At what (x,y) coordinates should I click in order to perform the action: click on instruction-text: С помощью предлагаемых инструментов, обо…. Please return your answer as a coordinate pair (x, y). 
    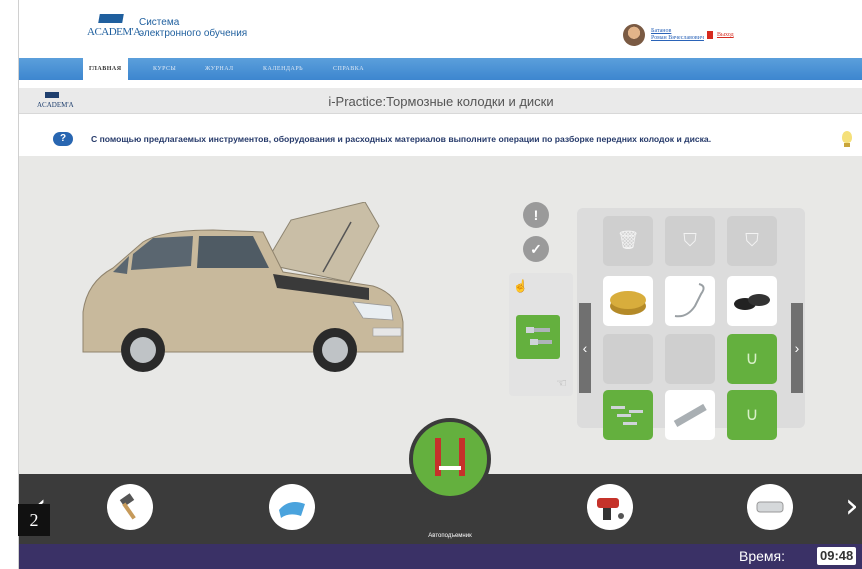
    Looking at the image, I should click on (401, 139).